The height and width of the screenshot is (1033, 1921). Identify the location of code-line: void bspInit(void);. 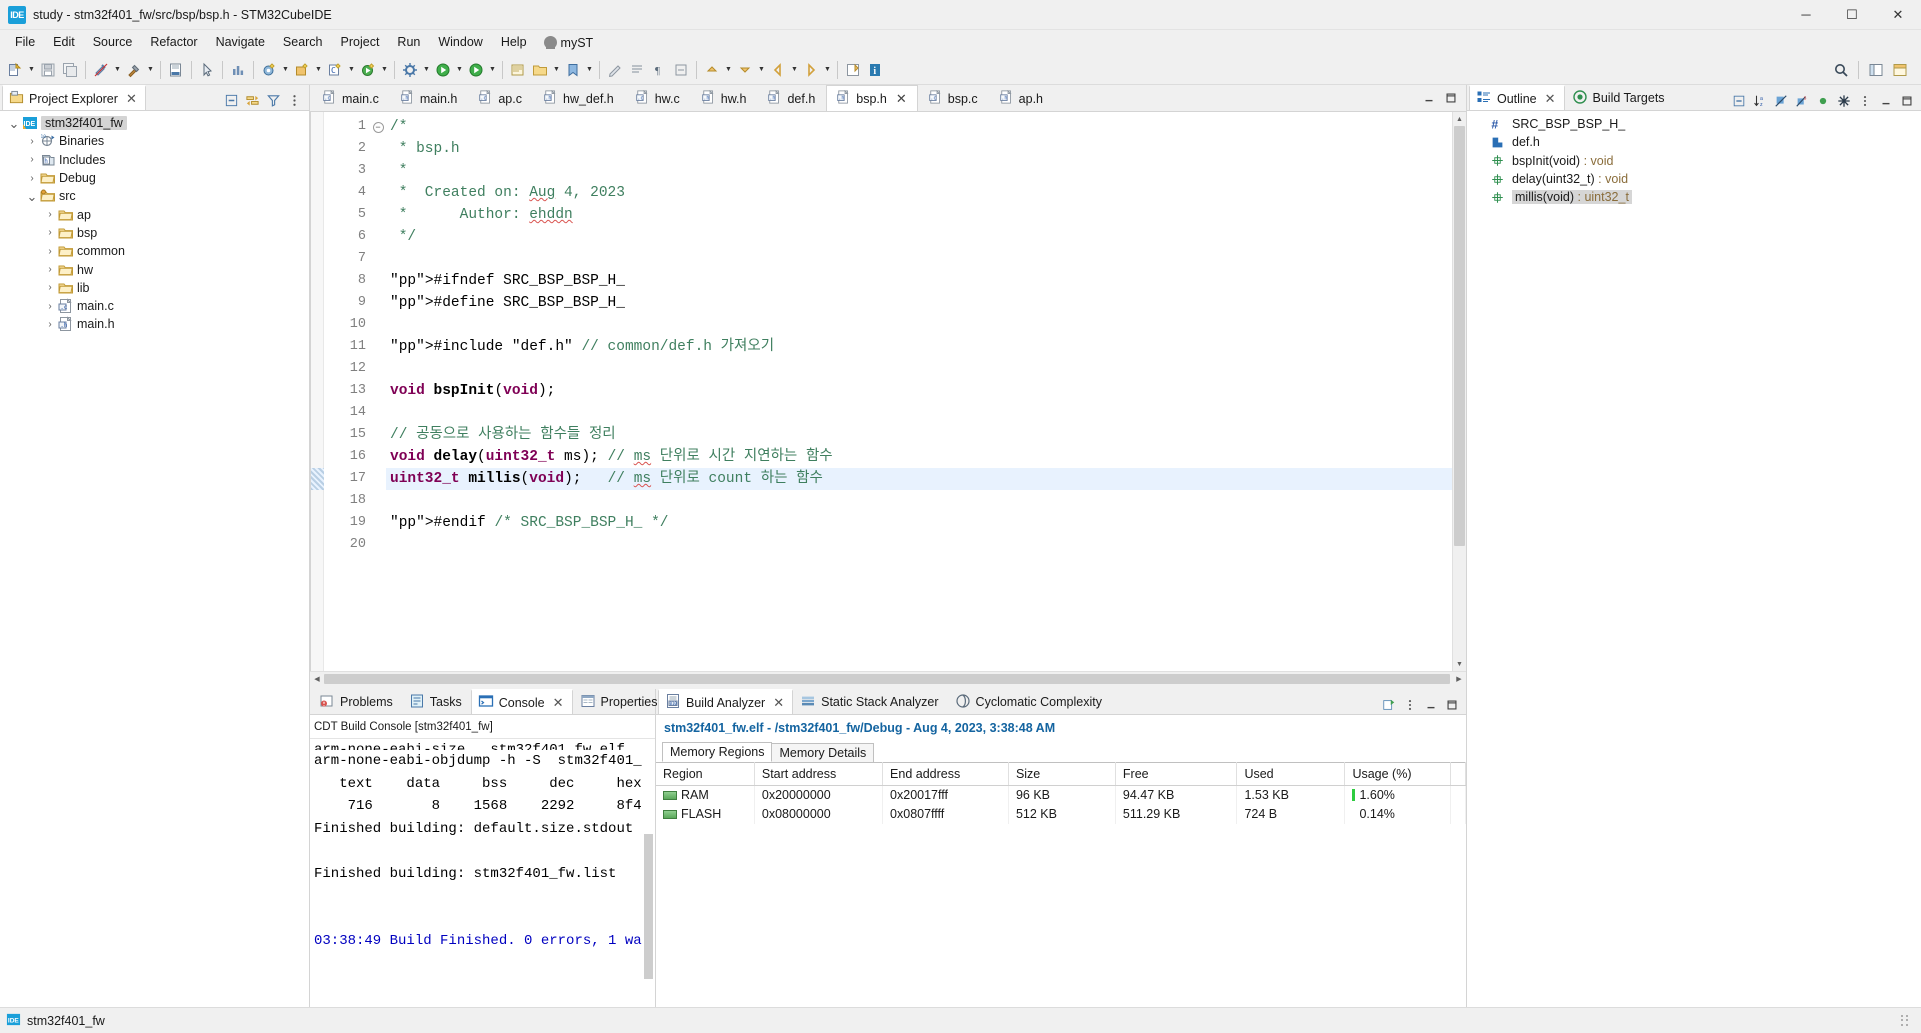
(919, 391).